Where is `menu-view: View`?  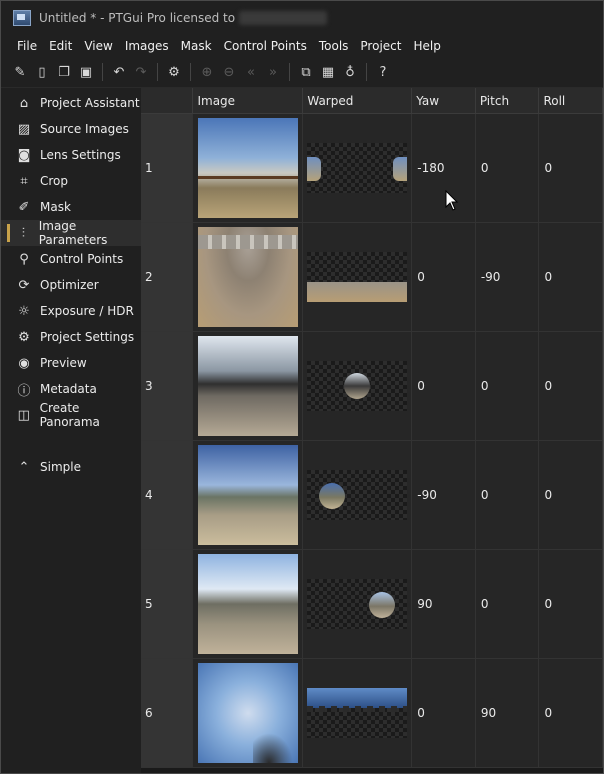 menu-view: View is located at coordinates (98, 46).